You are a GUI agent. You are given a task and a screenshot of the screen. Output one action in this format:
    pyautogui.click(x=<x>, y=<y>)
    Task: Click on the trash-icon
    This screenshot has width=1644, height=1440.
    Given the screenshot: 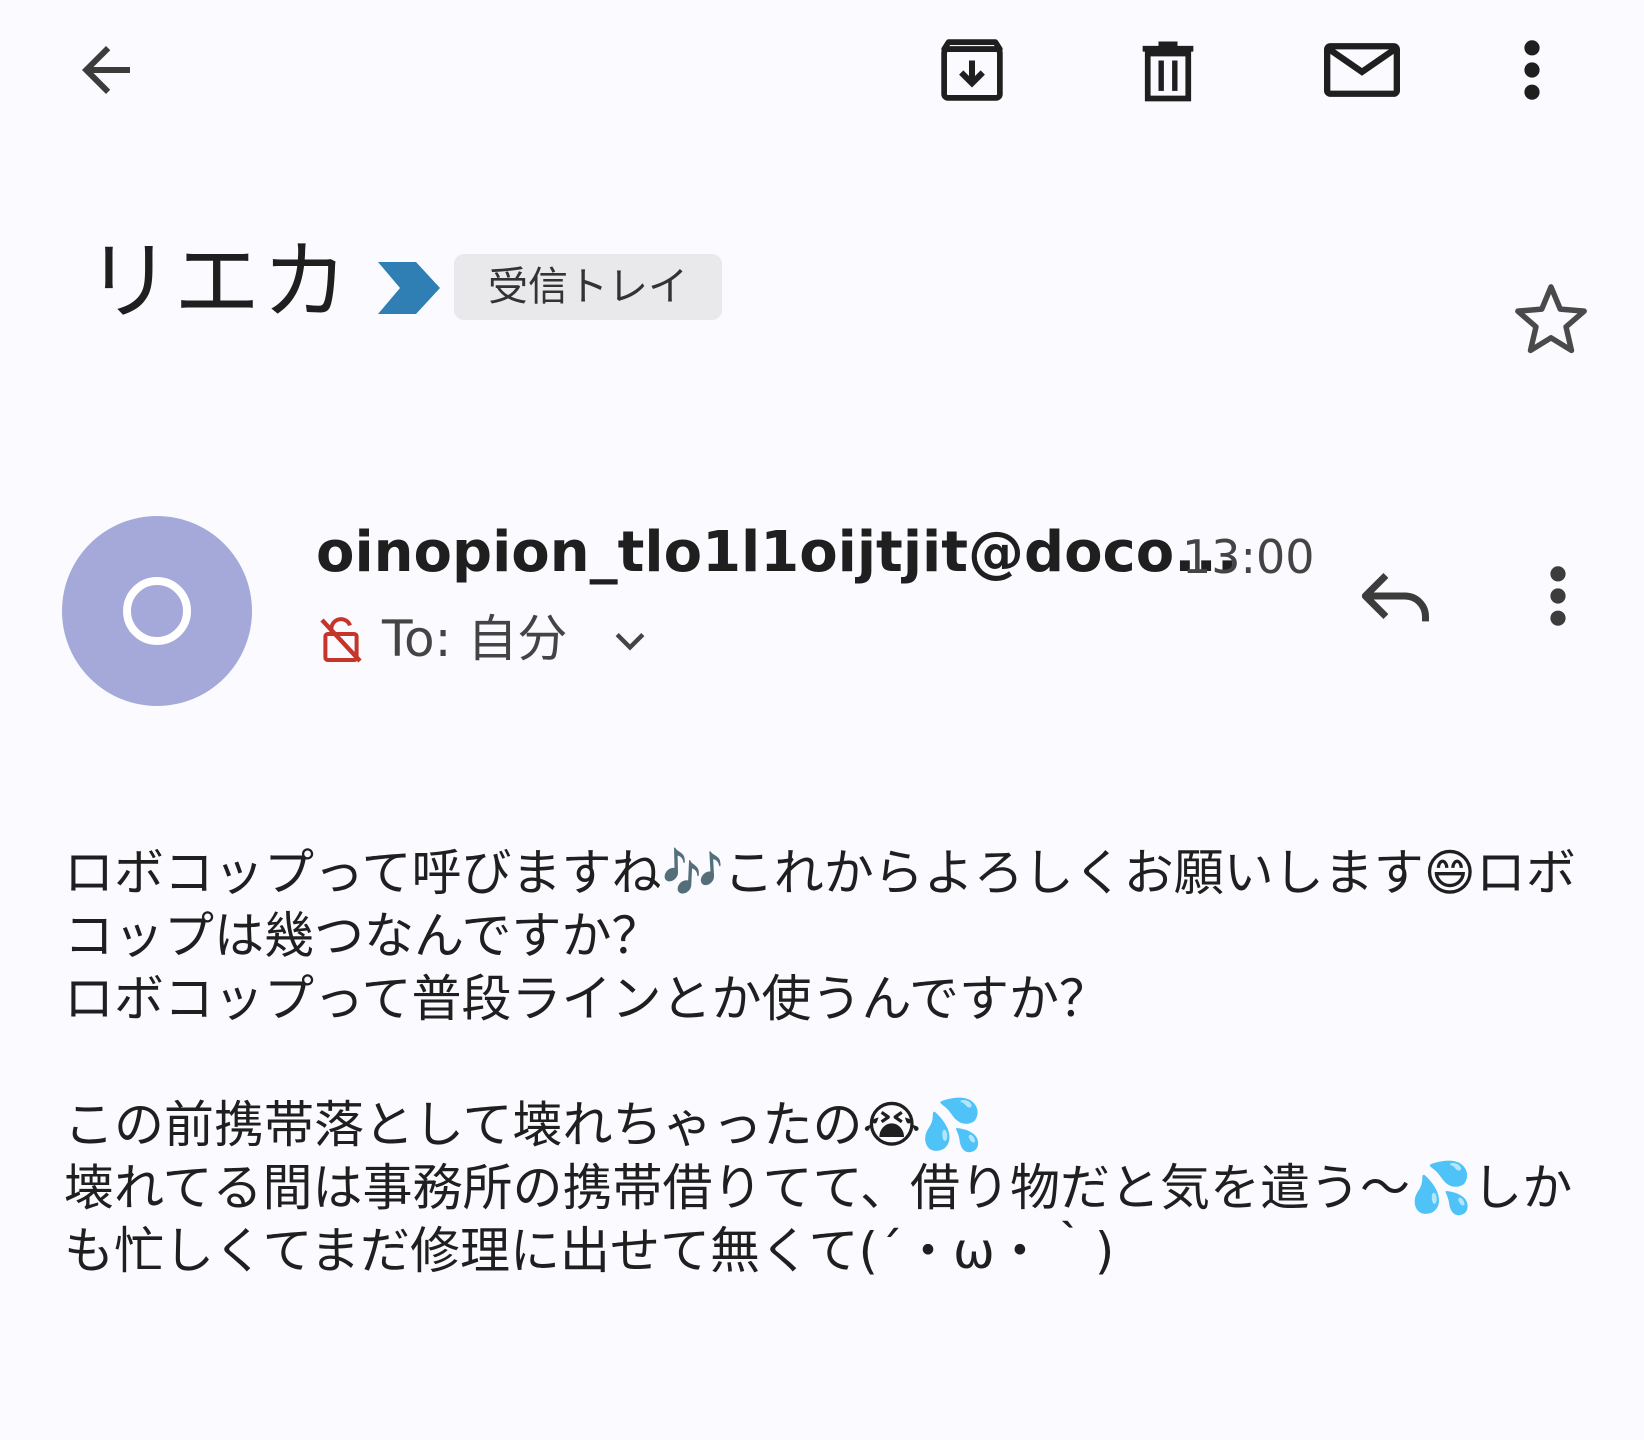 What is the action you would take?
    pyautogui.click(x=1168, y=71)
    